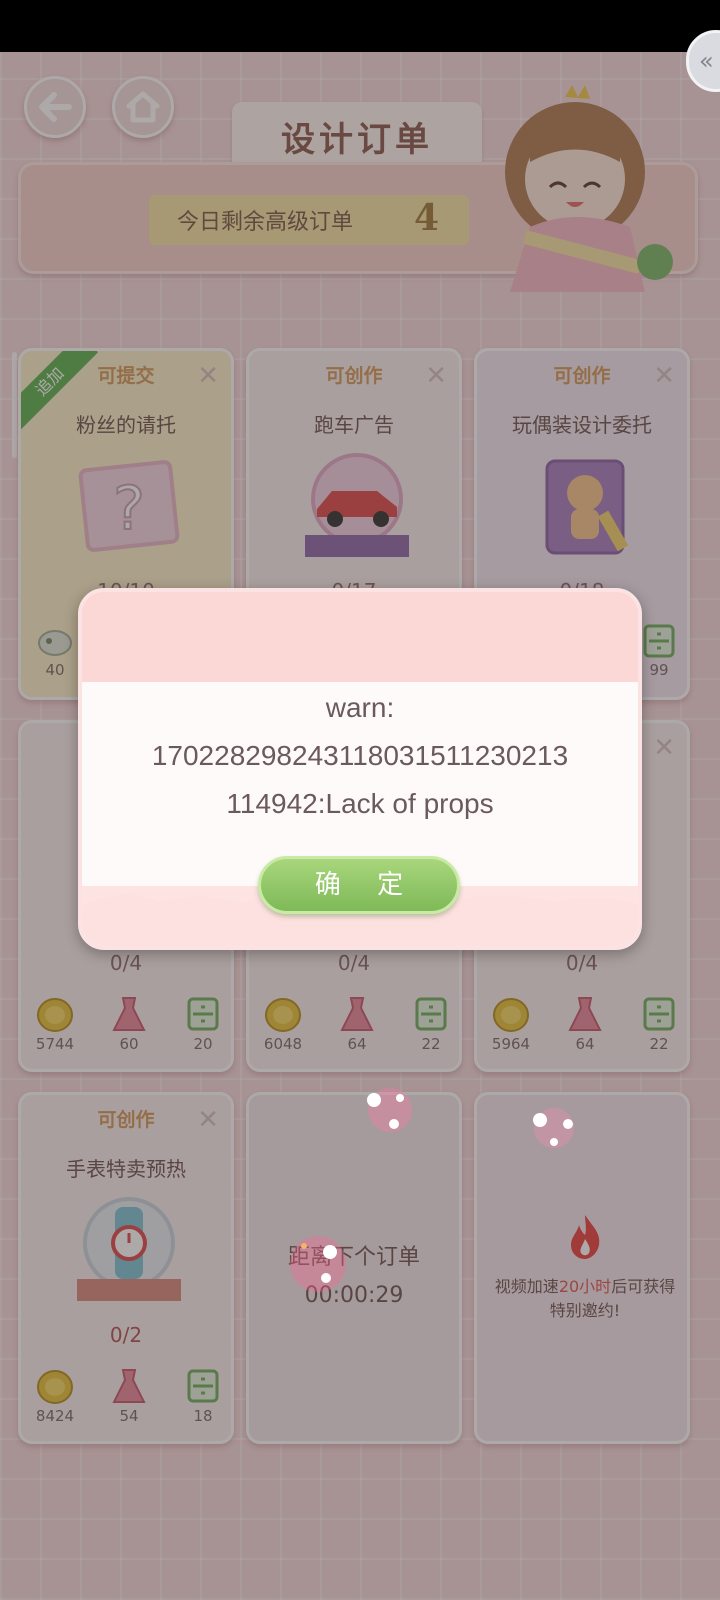 The width and height of the screenshot is (720, 1600). I want to click on warning-line-1: warn:, so click(360, 707).